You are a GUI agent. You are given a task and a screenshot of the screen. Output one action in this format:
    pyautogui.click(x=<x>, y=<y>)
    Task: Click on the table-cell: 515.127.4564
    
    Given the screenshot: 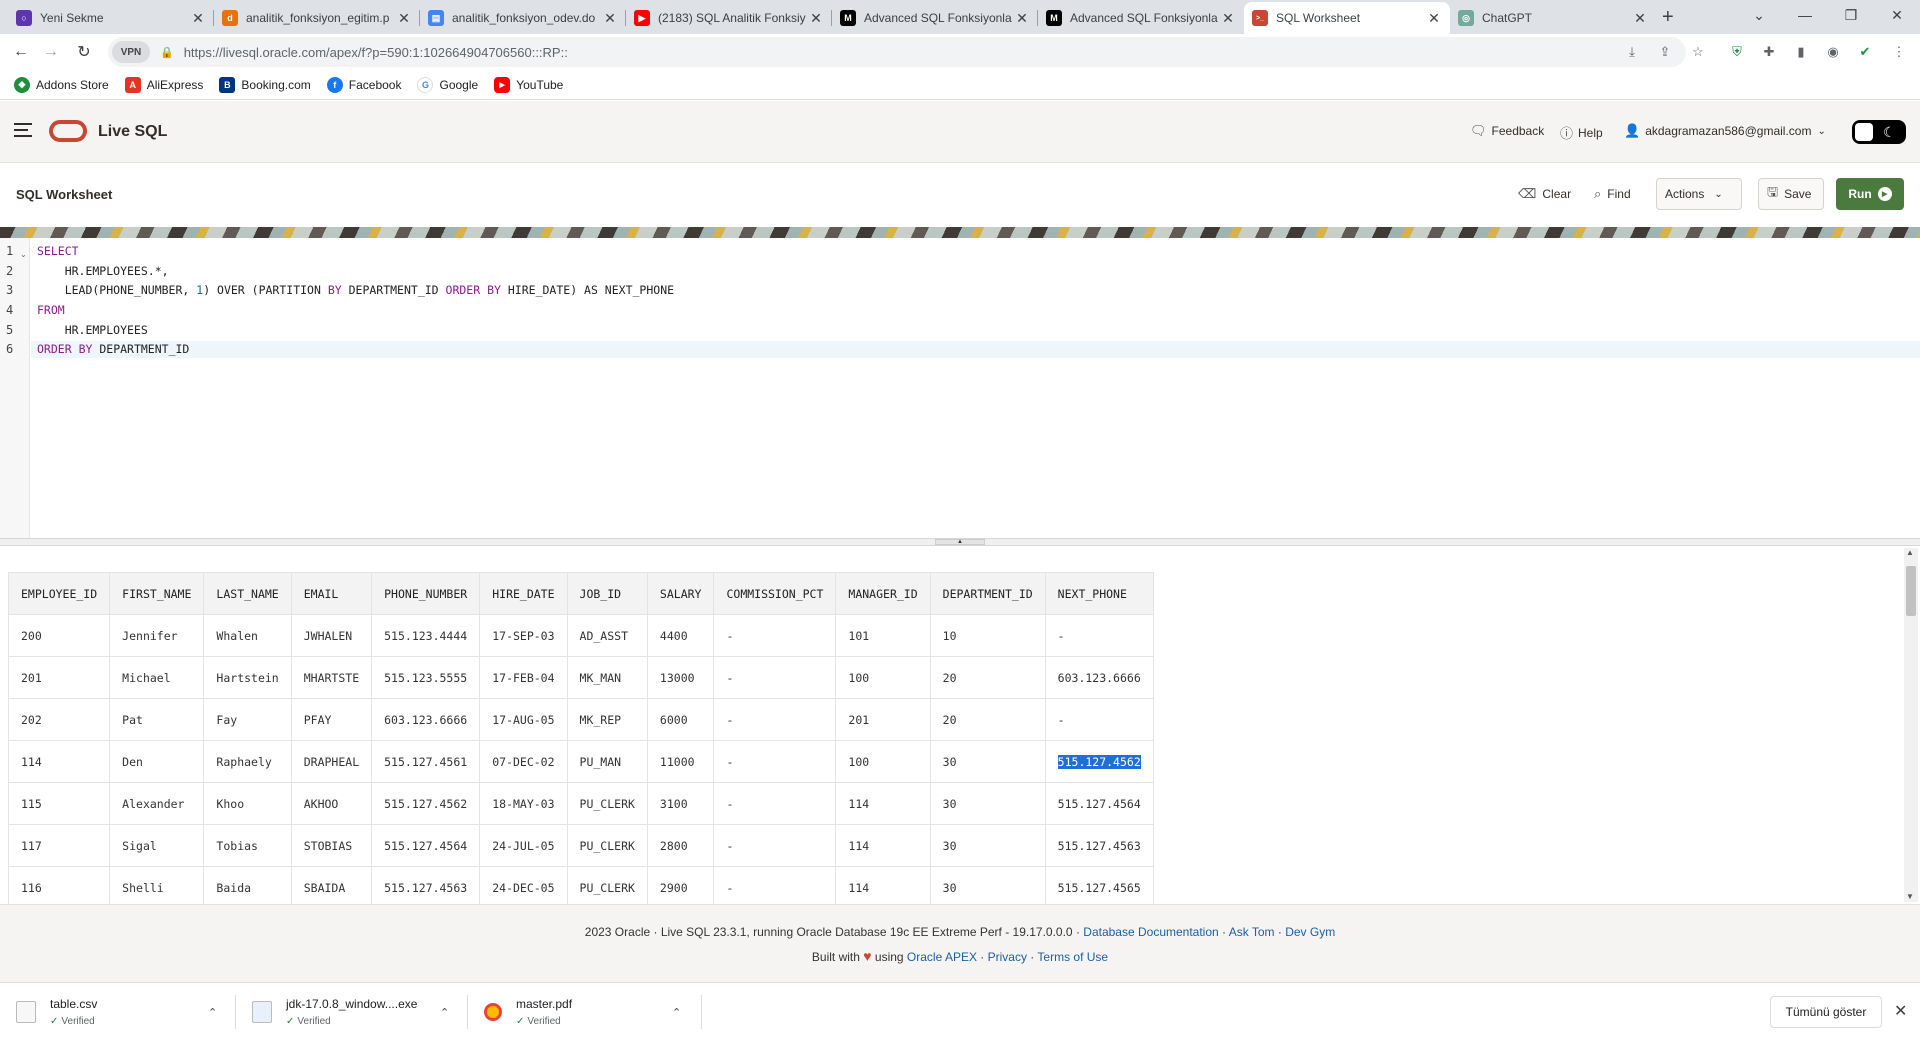 What is the action you would take?
    pyautogui.click(x=426, y=845)
    